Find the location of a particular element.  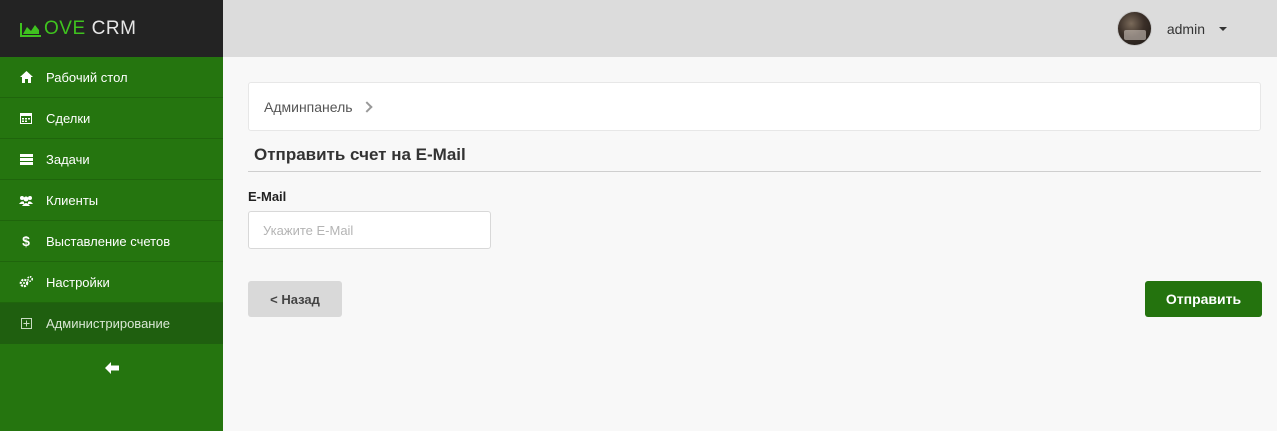

tasks-icon is located at coordinates (26, 159).